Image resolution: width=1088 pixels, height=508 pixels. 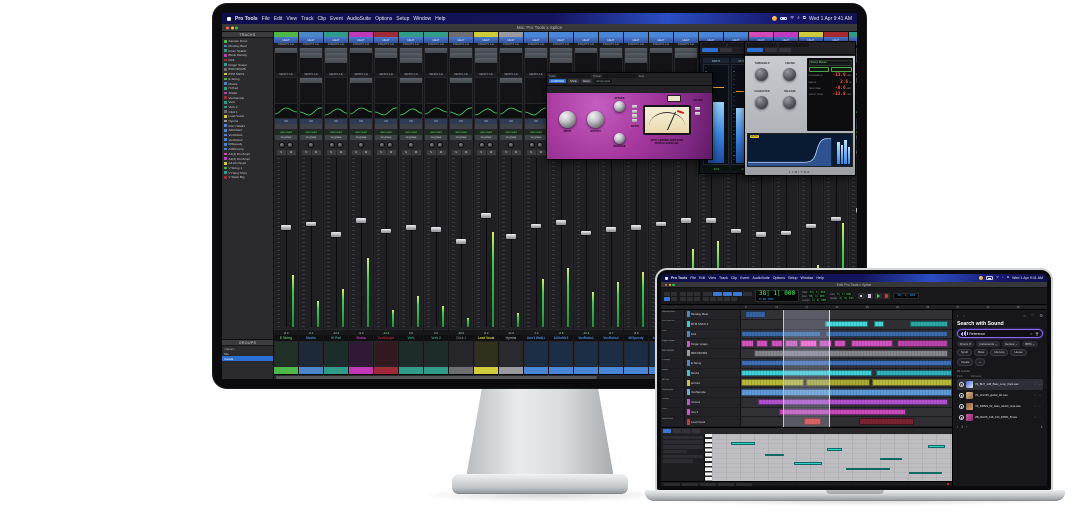 What do you see at coordinates (670, 296) in the screenshot?
I see `edit-mode-buttons` at bounding box center [670, 296].